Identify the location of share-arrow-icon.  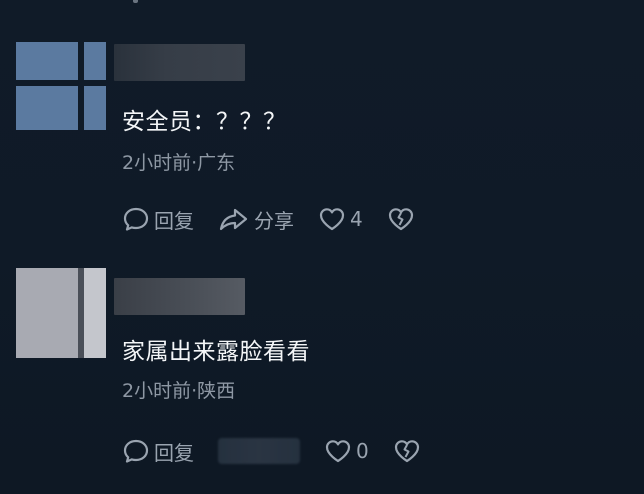
(233, 219).